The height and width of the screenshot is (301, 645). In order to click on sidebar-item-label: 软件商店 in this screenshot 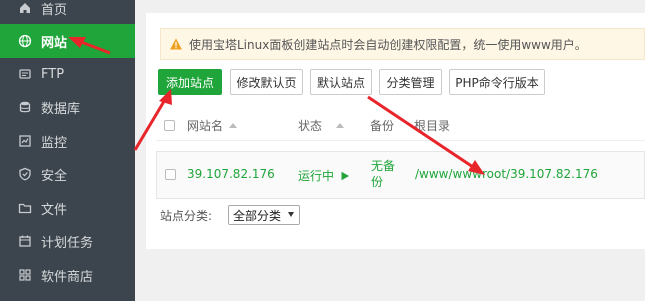, I will do `click(67, 277)`.